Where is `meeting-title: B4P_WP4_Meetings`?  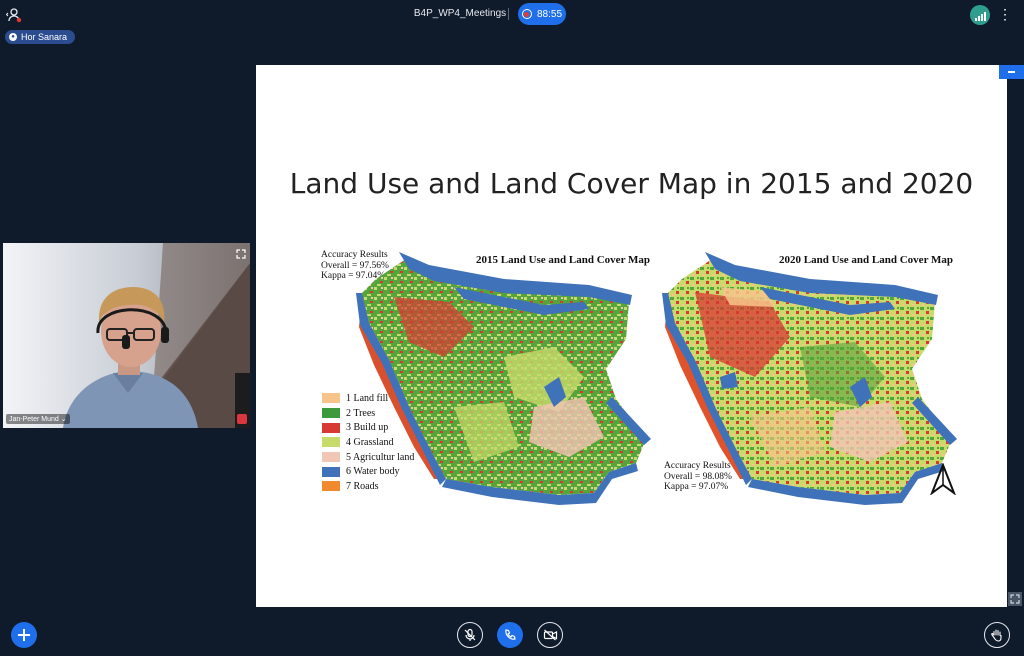 meeting-title: B4P_WP4_Meetings is located at coordinates (460, 13).